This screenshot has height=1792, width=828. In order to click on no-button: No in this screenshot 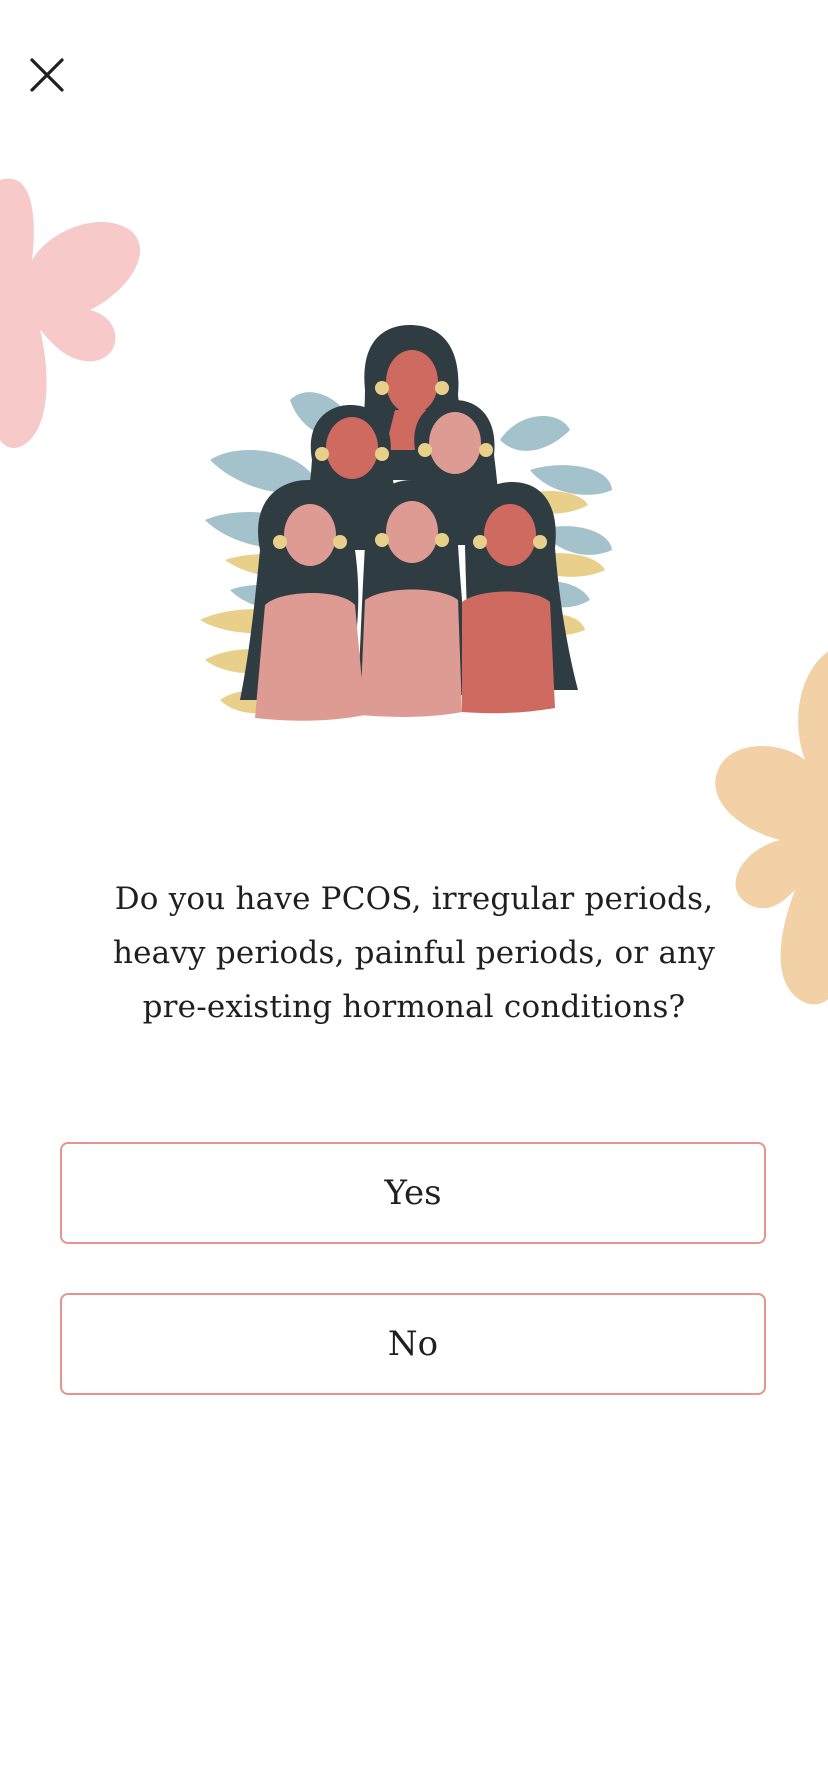, I will do `click(413, 1344)`.